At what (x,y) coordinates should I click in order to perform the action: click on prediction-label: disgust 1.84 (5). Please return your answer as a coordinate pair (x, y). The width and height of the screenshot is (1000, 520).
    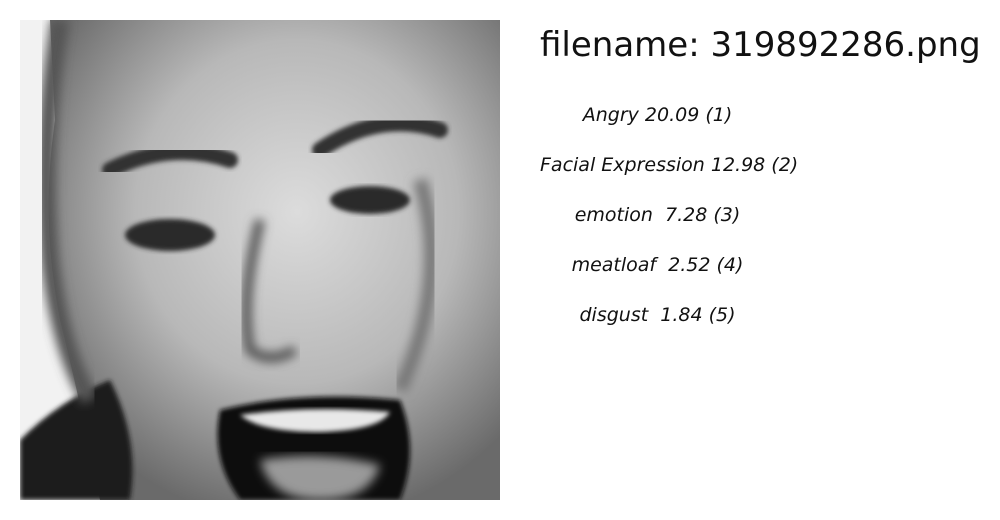
    Looking at the image, I should click on (657, 315).